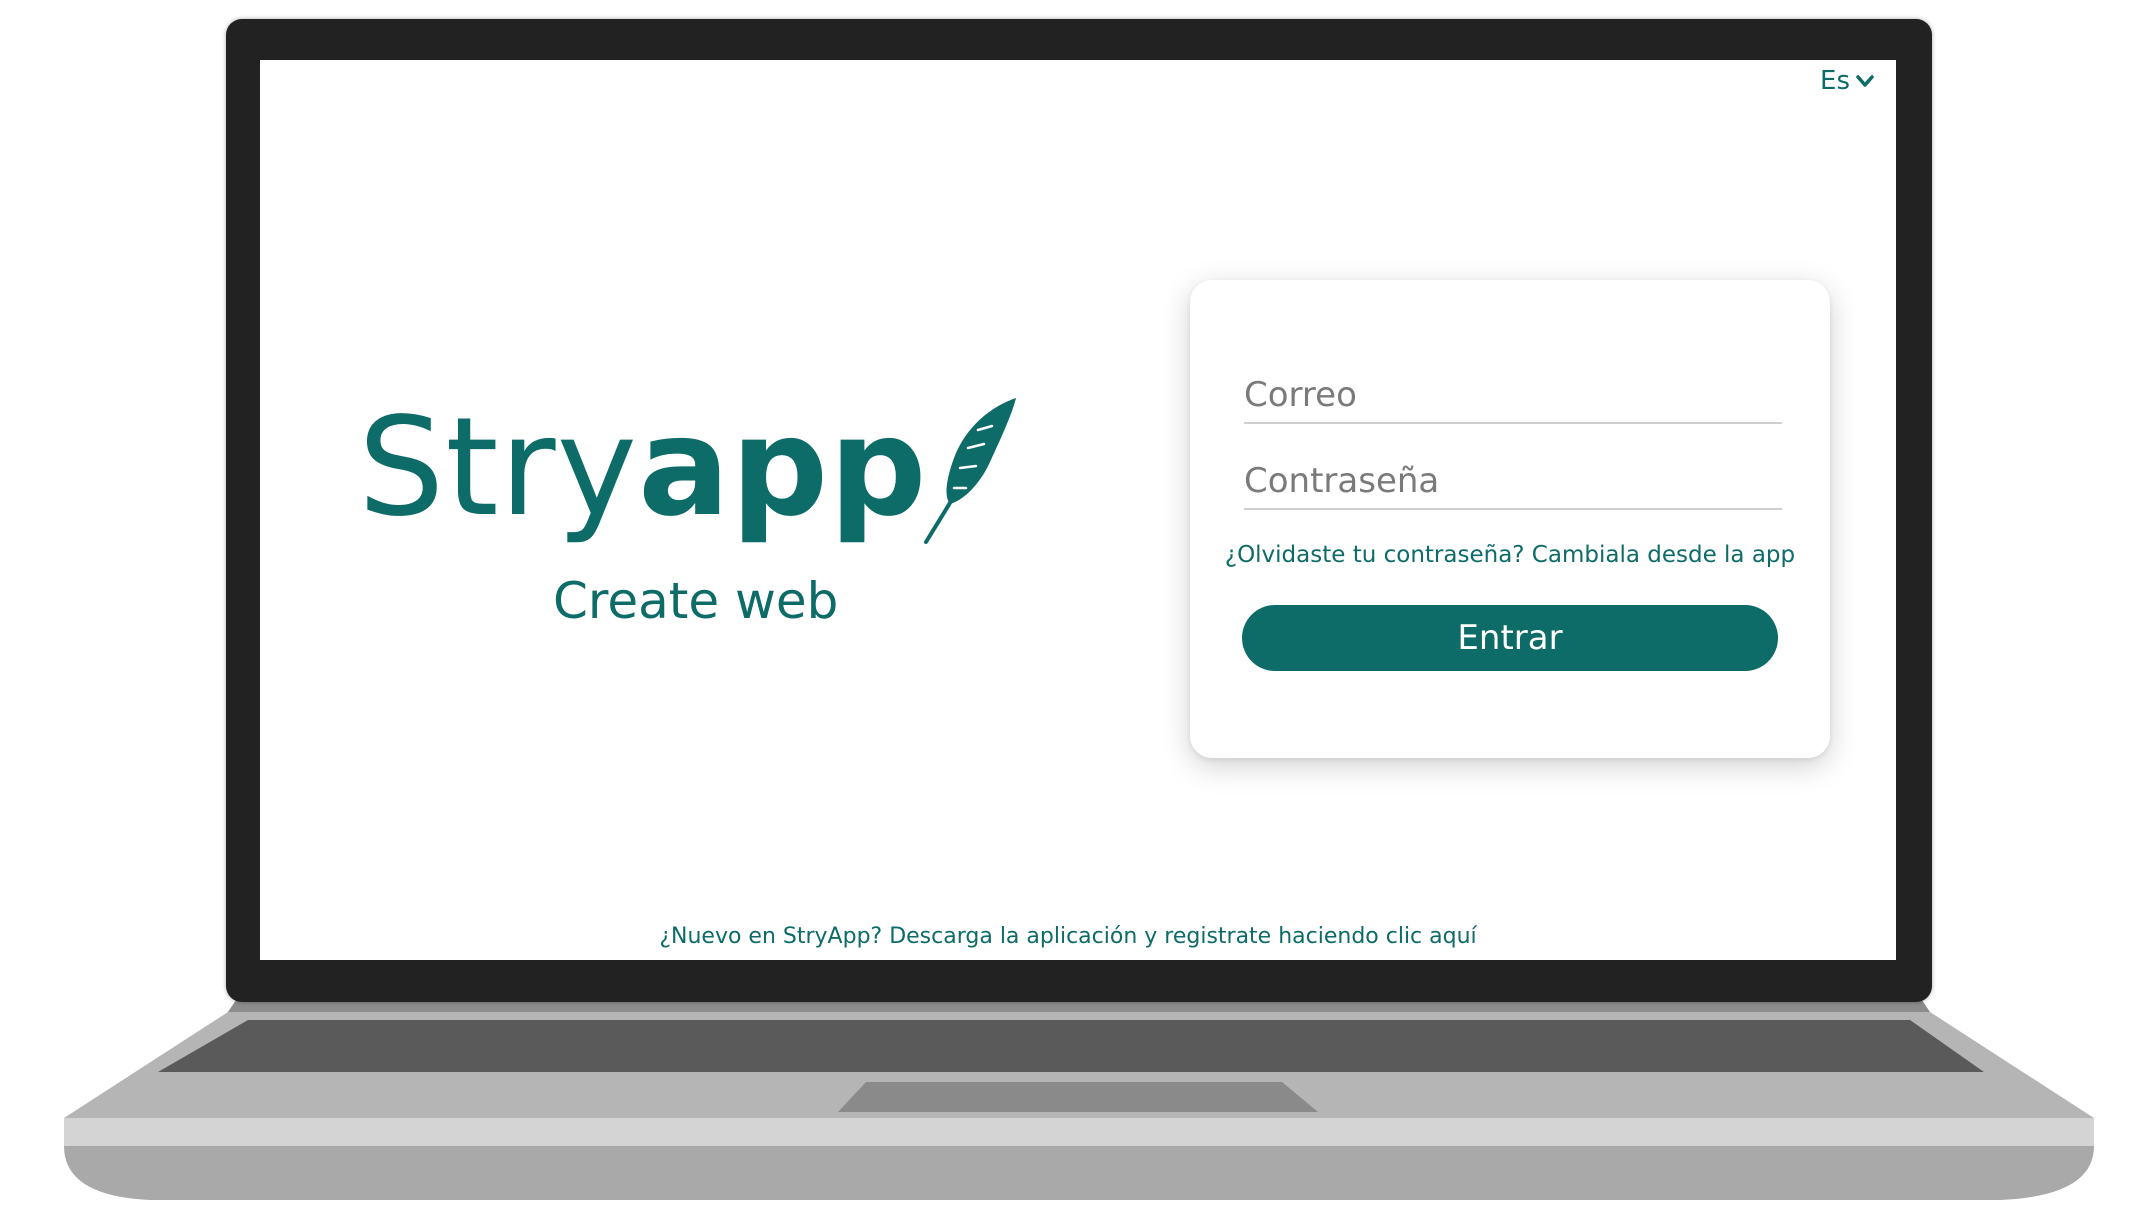 Image resolution: width=2147 pixels, height=1208 pixels. What do you see at coordinates (1513, 482) in the screenshot?
I see `password-field` at bounding box center [1513, 482].